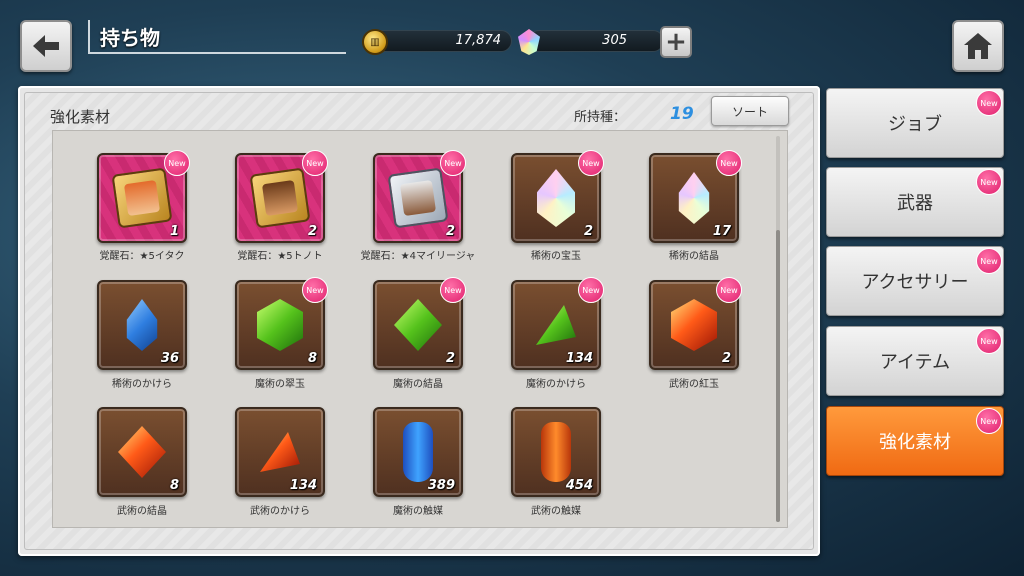  I want to click on gem-value: 305, so click(614, 40).